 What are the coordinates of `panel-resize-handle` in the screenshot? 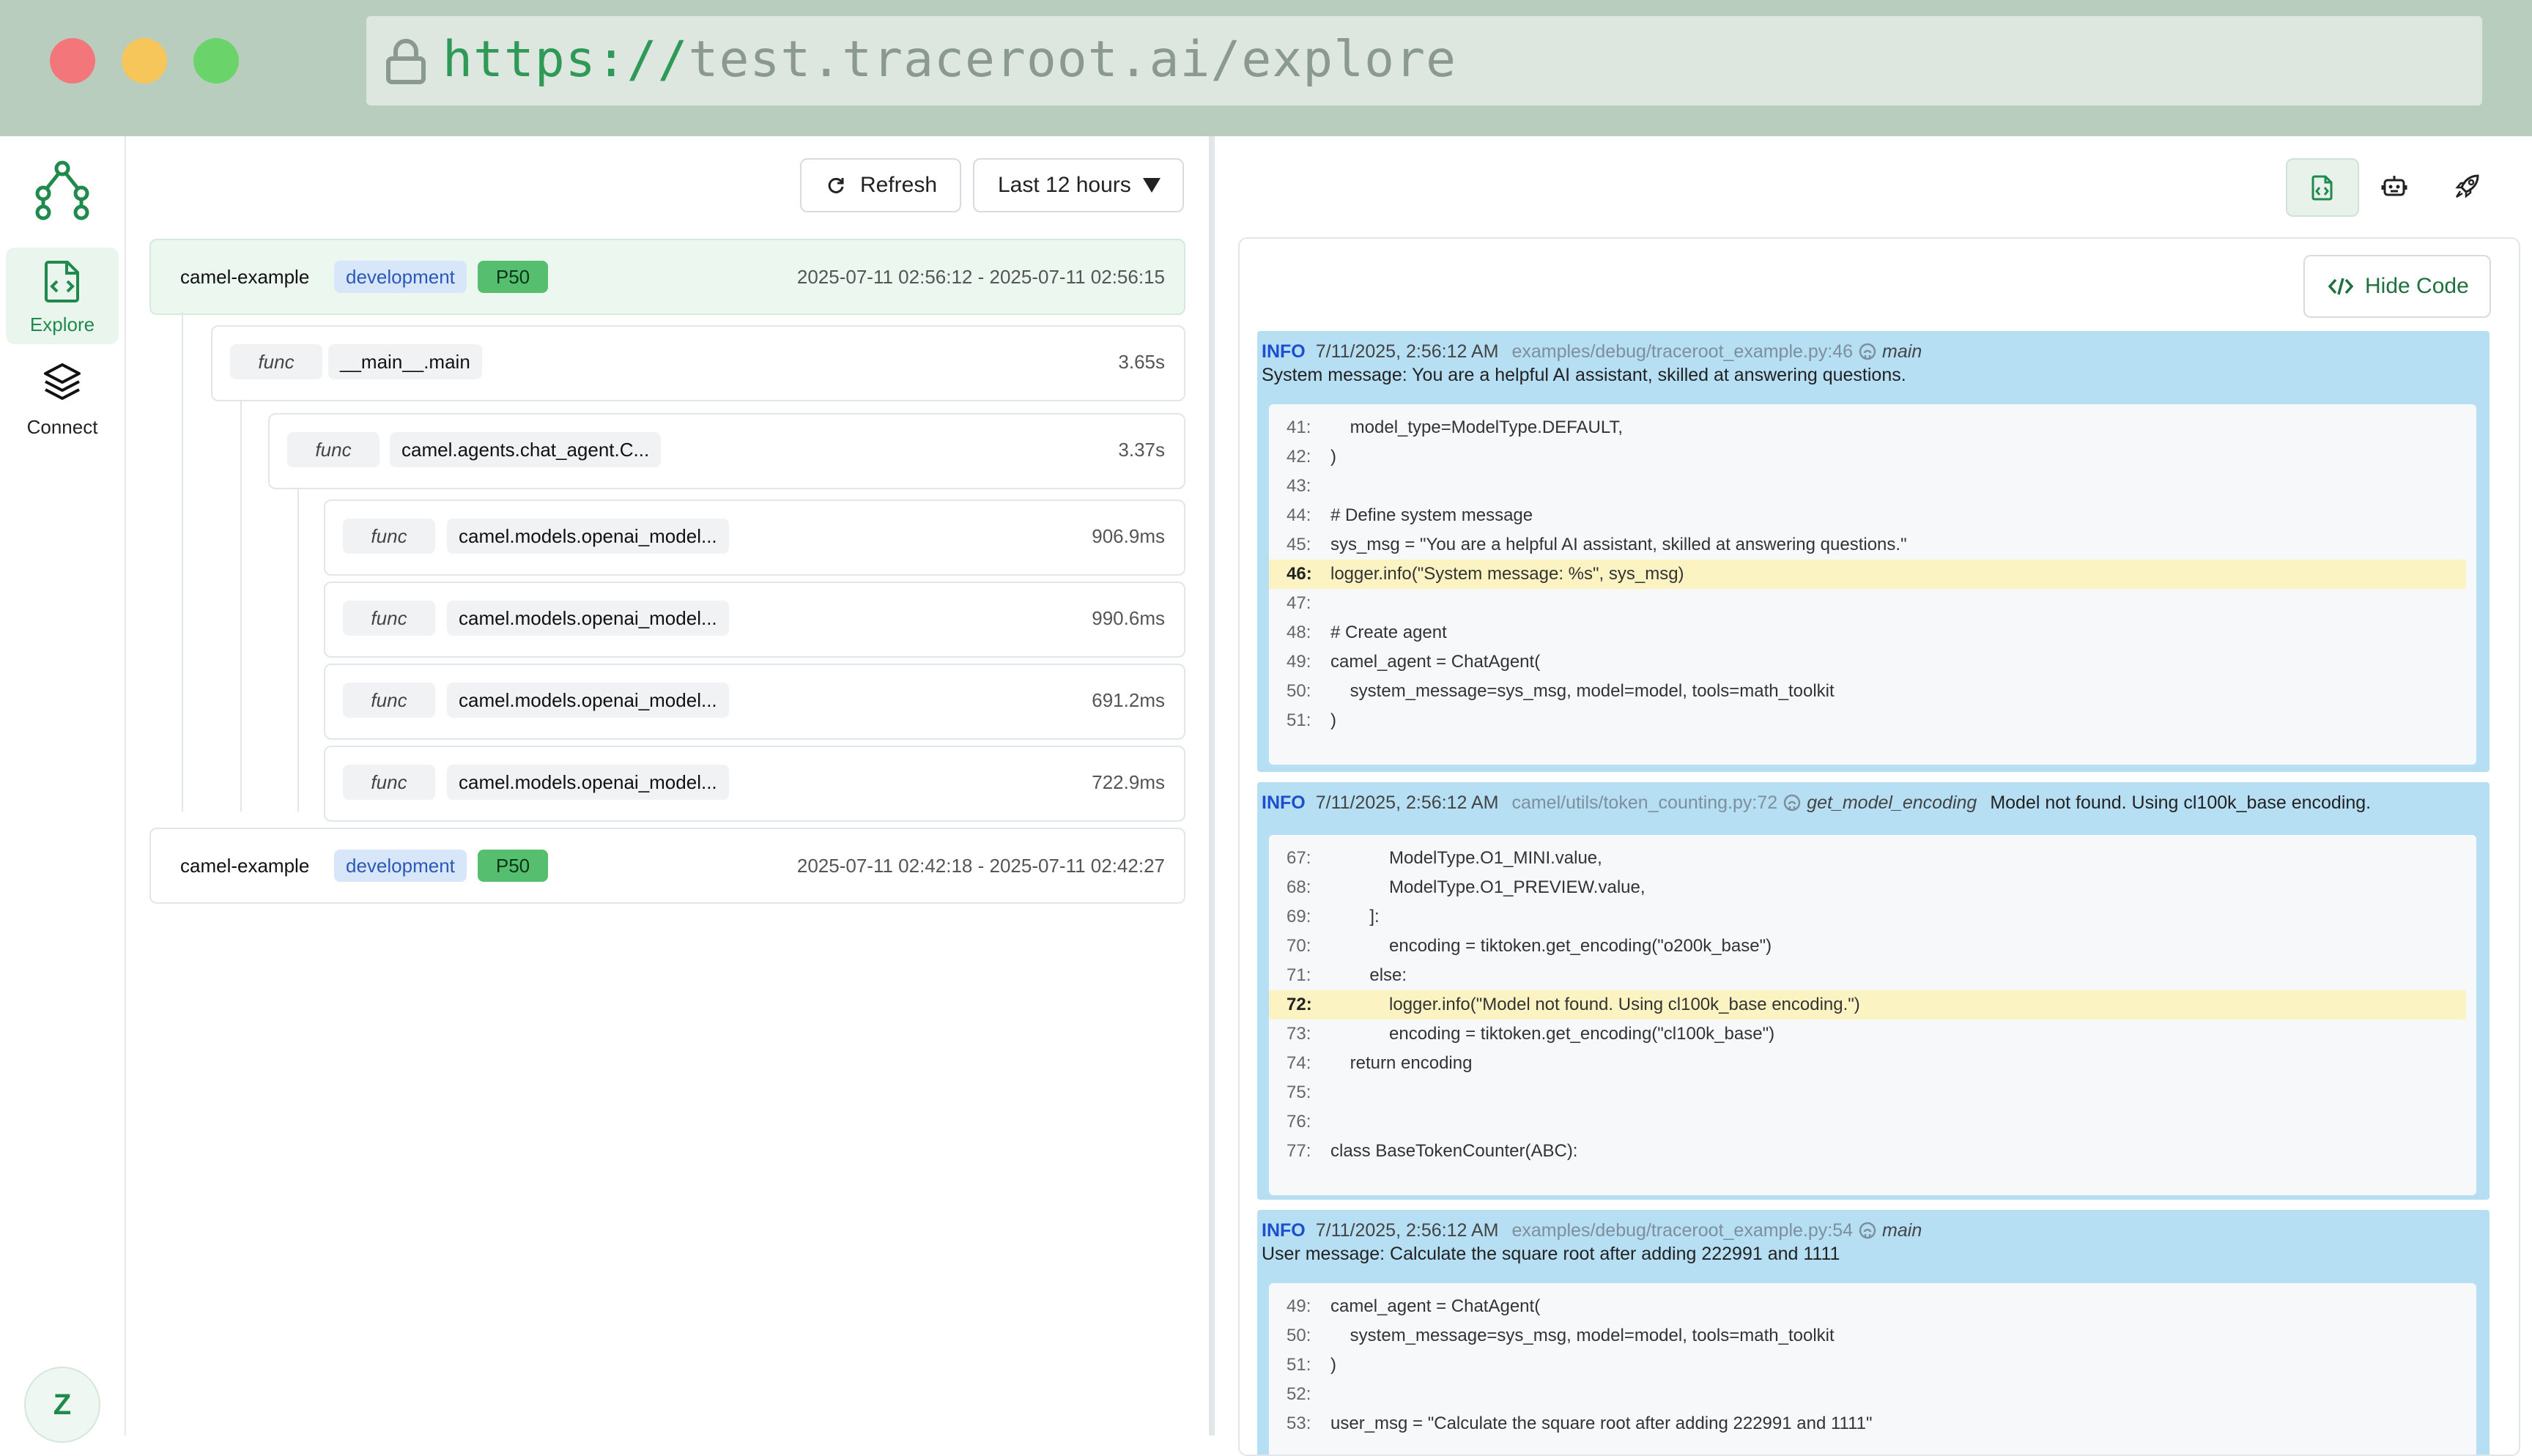 It's located at (1212, 786).